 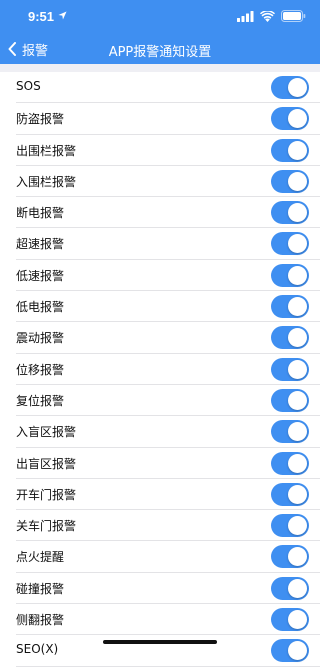 What do you see at coordinates (245, 16) in the screenshot?
I see `cellular-signal-icon` at bounding box center [245, 16].